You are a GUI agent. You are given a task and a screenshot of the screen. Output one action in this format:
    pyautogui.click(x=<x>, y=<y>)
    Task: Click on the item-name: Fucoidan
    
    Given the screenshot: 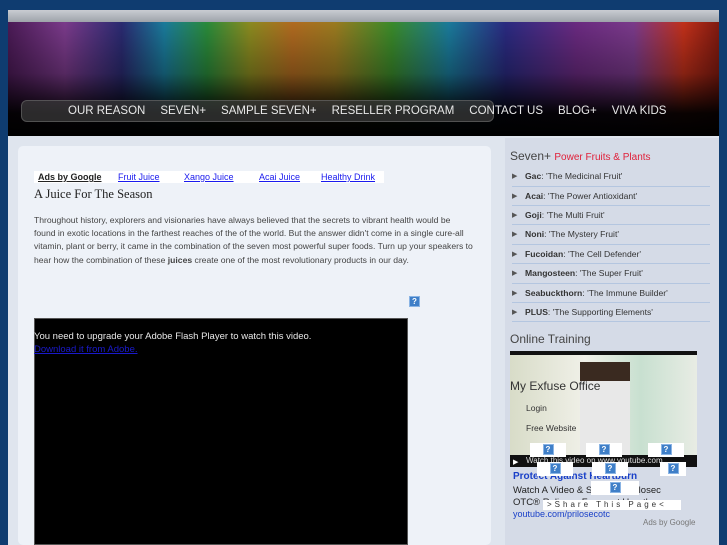 What is the action you would take?
    pyautogui.click(x=544, y=253)
    